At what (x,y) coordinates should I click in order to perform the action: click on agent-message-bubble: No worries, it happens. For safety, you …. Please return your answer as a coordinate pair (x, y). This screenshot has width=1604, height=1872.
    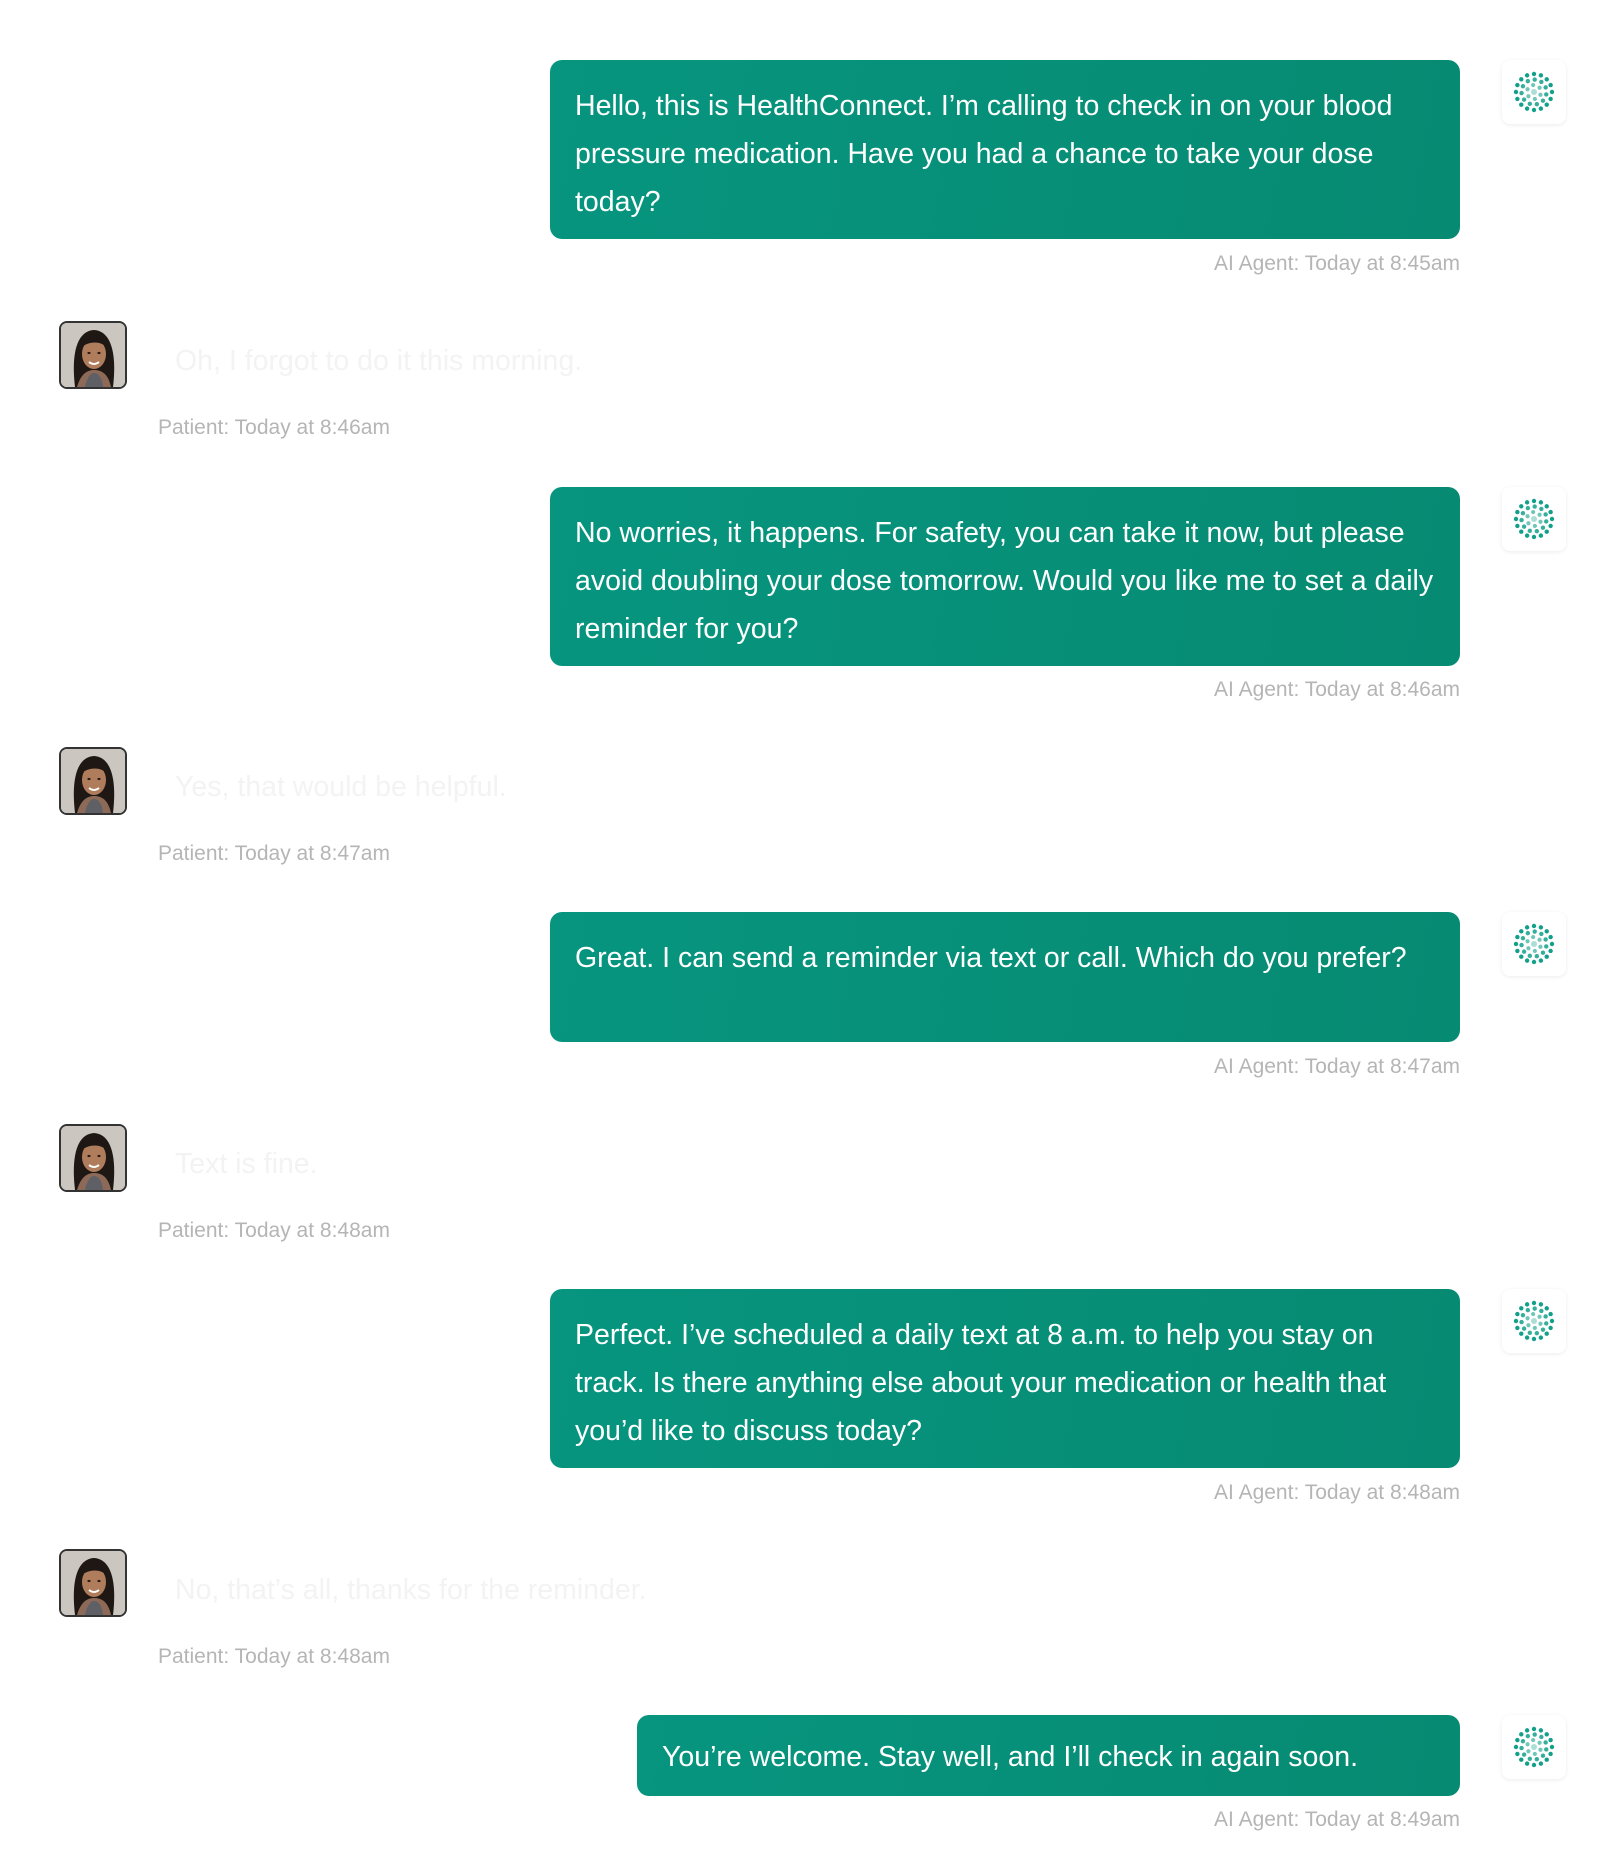
    Looking at the image, I should click on (1005, 576).